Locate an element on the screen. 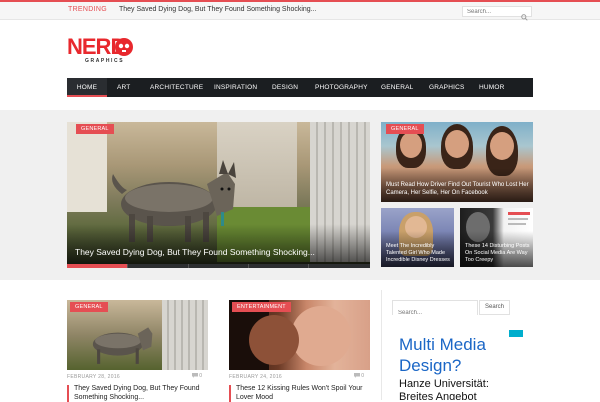 The height and width of the screenshot is (402, 600). nav-item-humor: HUMOR is located at coordinates (492, 87).